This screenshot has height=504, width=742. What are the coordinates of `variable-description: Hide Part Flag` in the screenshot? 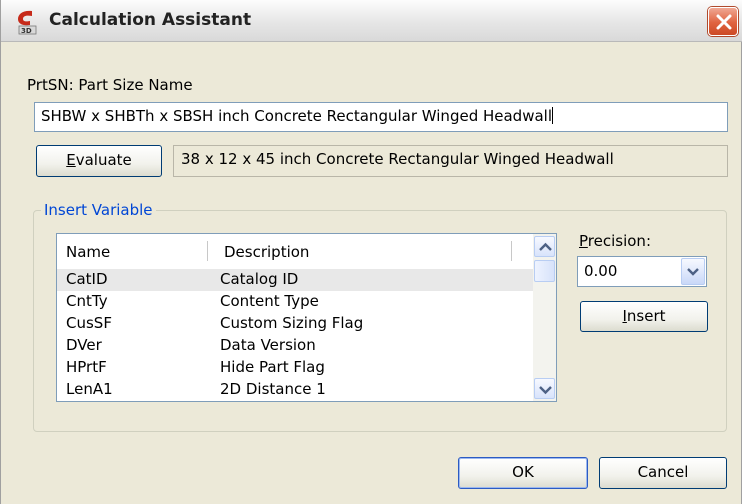 It's located at (272, 367).